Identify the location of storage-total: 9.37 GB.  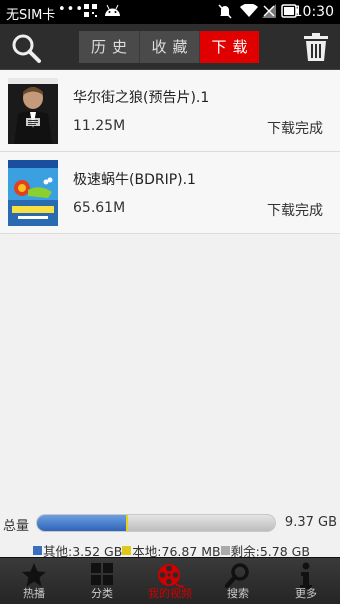
(310, 522).